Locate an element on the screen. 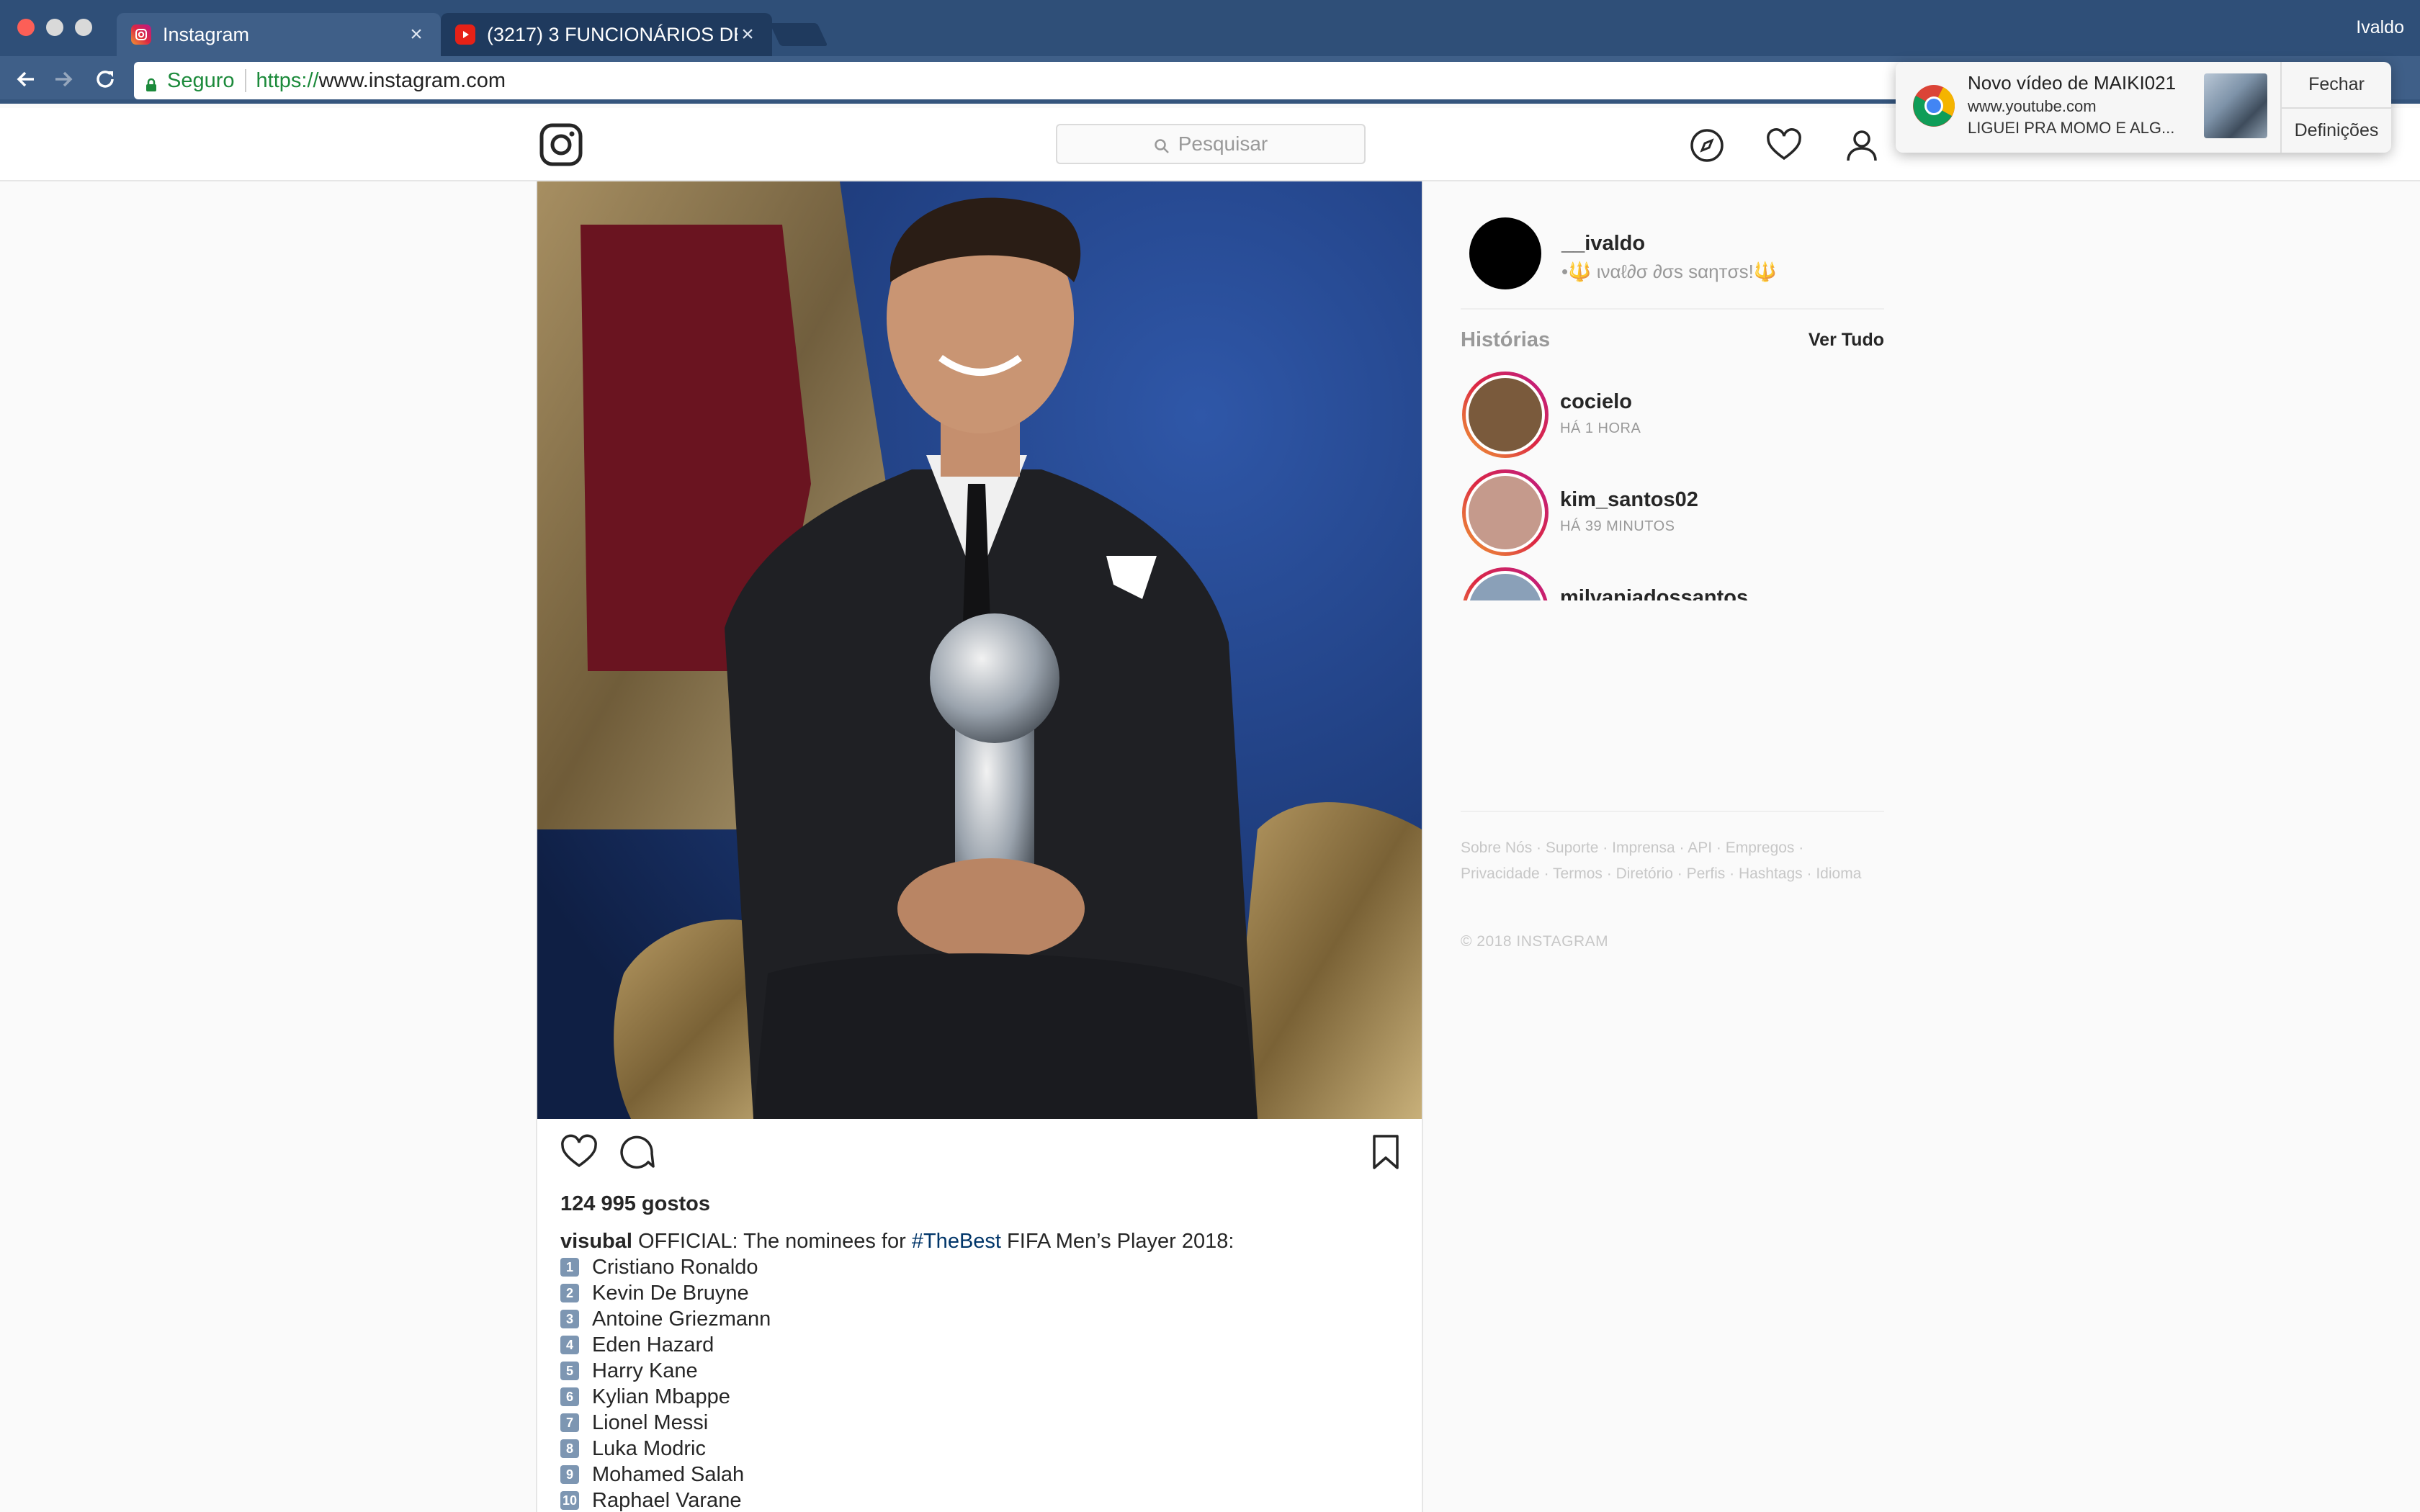 This screenshot has width=2420, height=1512. nominee-name: Harry Kane is located at coordinates (645, 1370).